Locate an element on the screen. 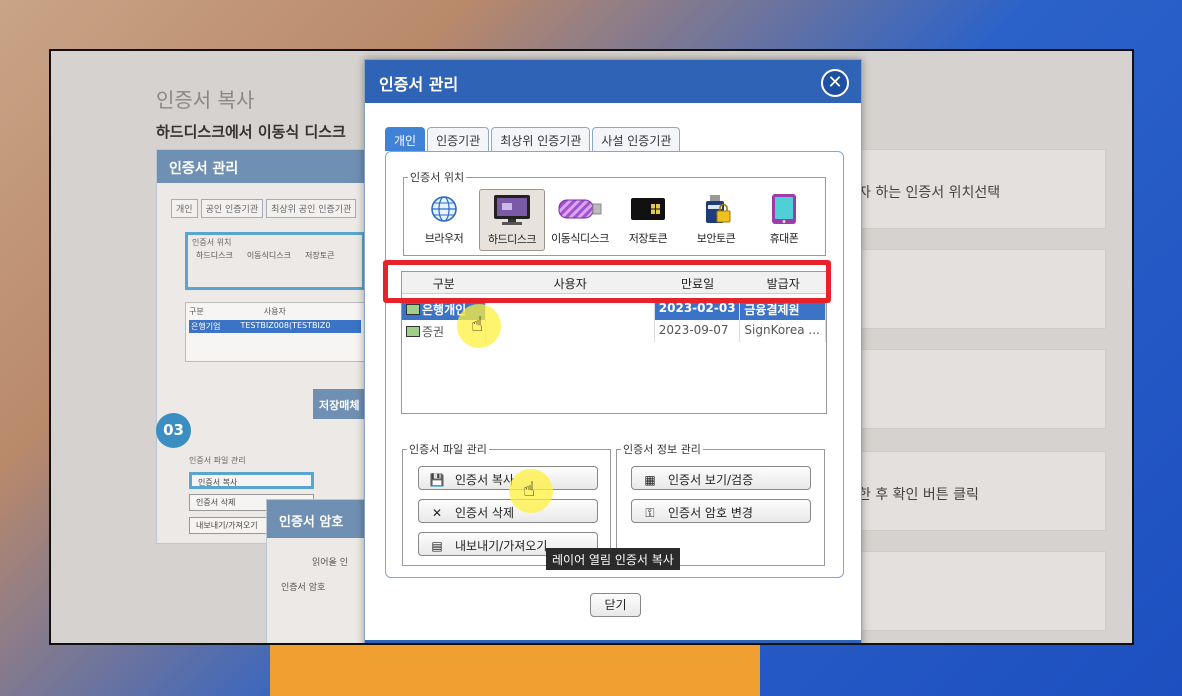  location-label: 휴대폰 is located at coordinates (784, 238).